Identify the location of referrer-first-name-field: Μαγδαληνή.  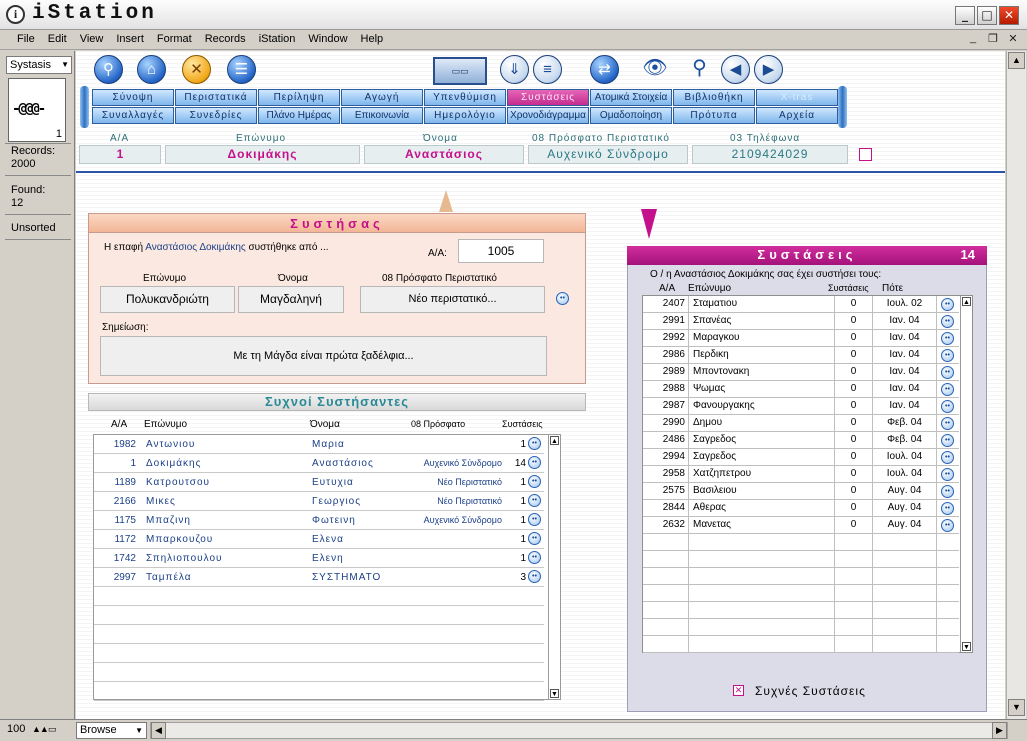
(291, 299).